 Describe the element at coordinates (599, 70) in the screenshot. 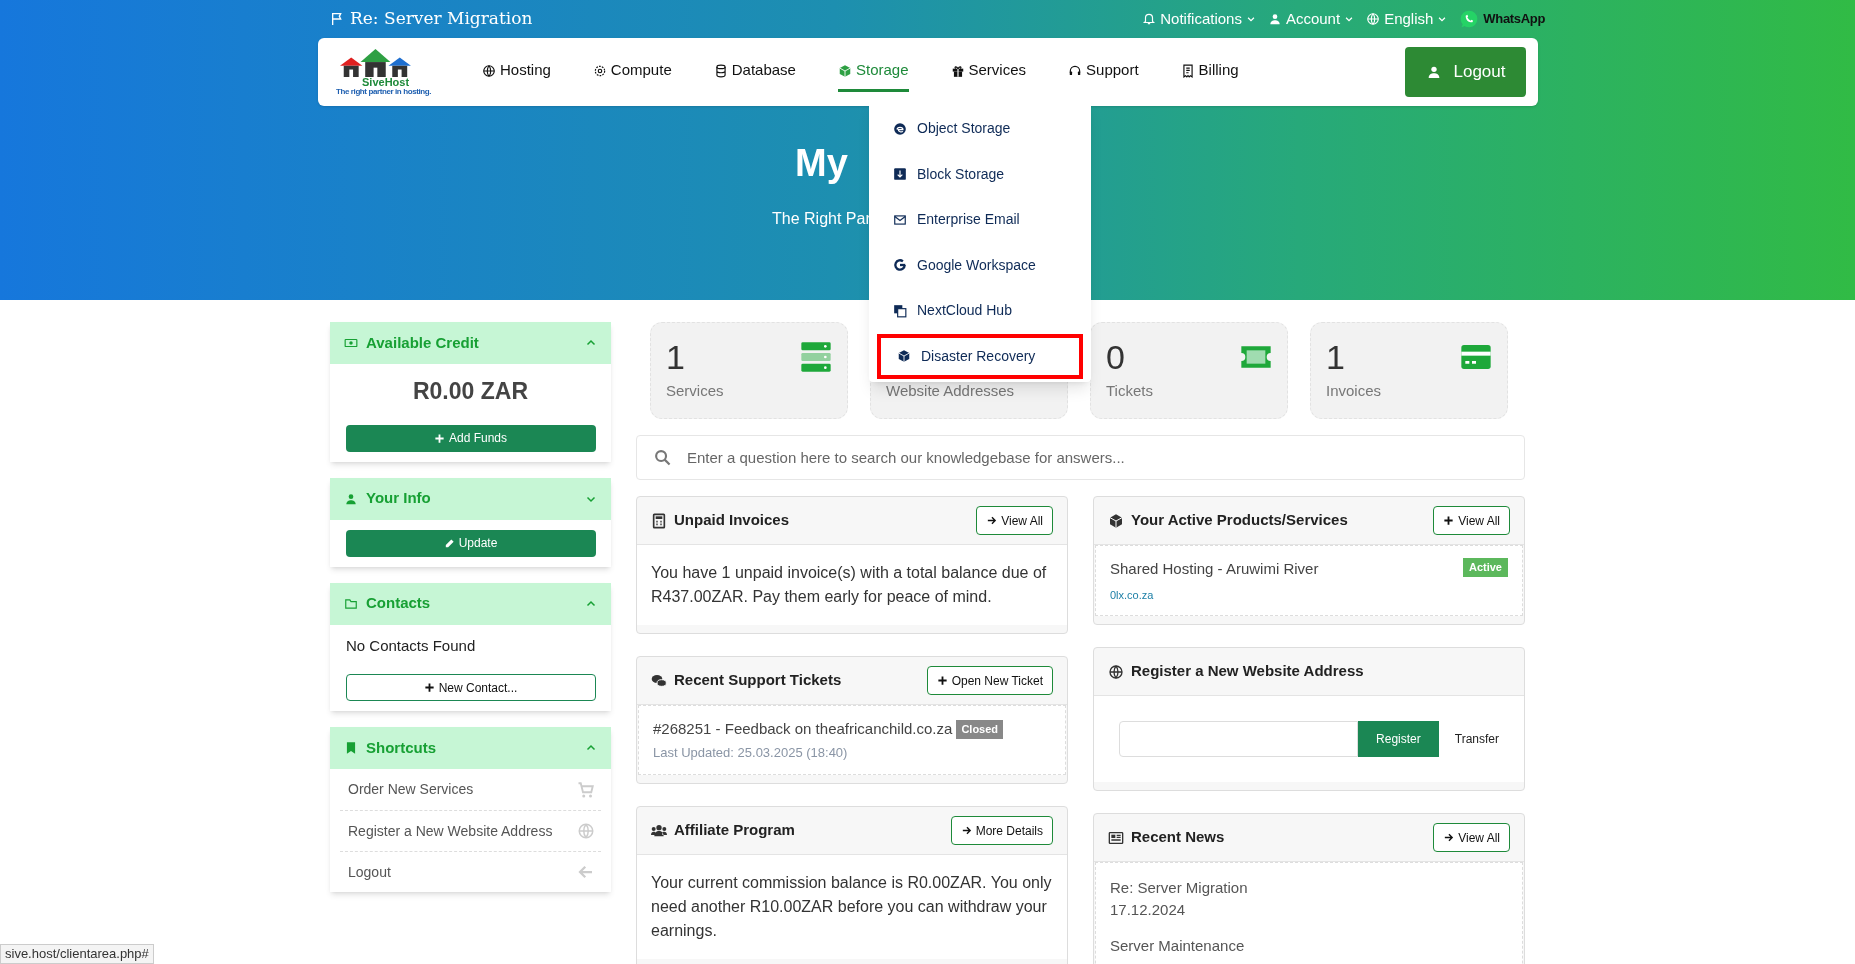

I see `gear-icon` at that location.